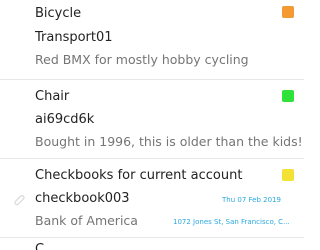 The width and height of the screenshot is (320, 250). I want to click on item-code: ai69cd6k, so click(65, 119).